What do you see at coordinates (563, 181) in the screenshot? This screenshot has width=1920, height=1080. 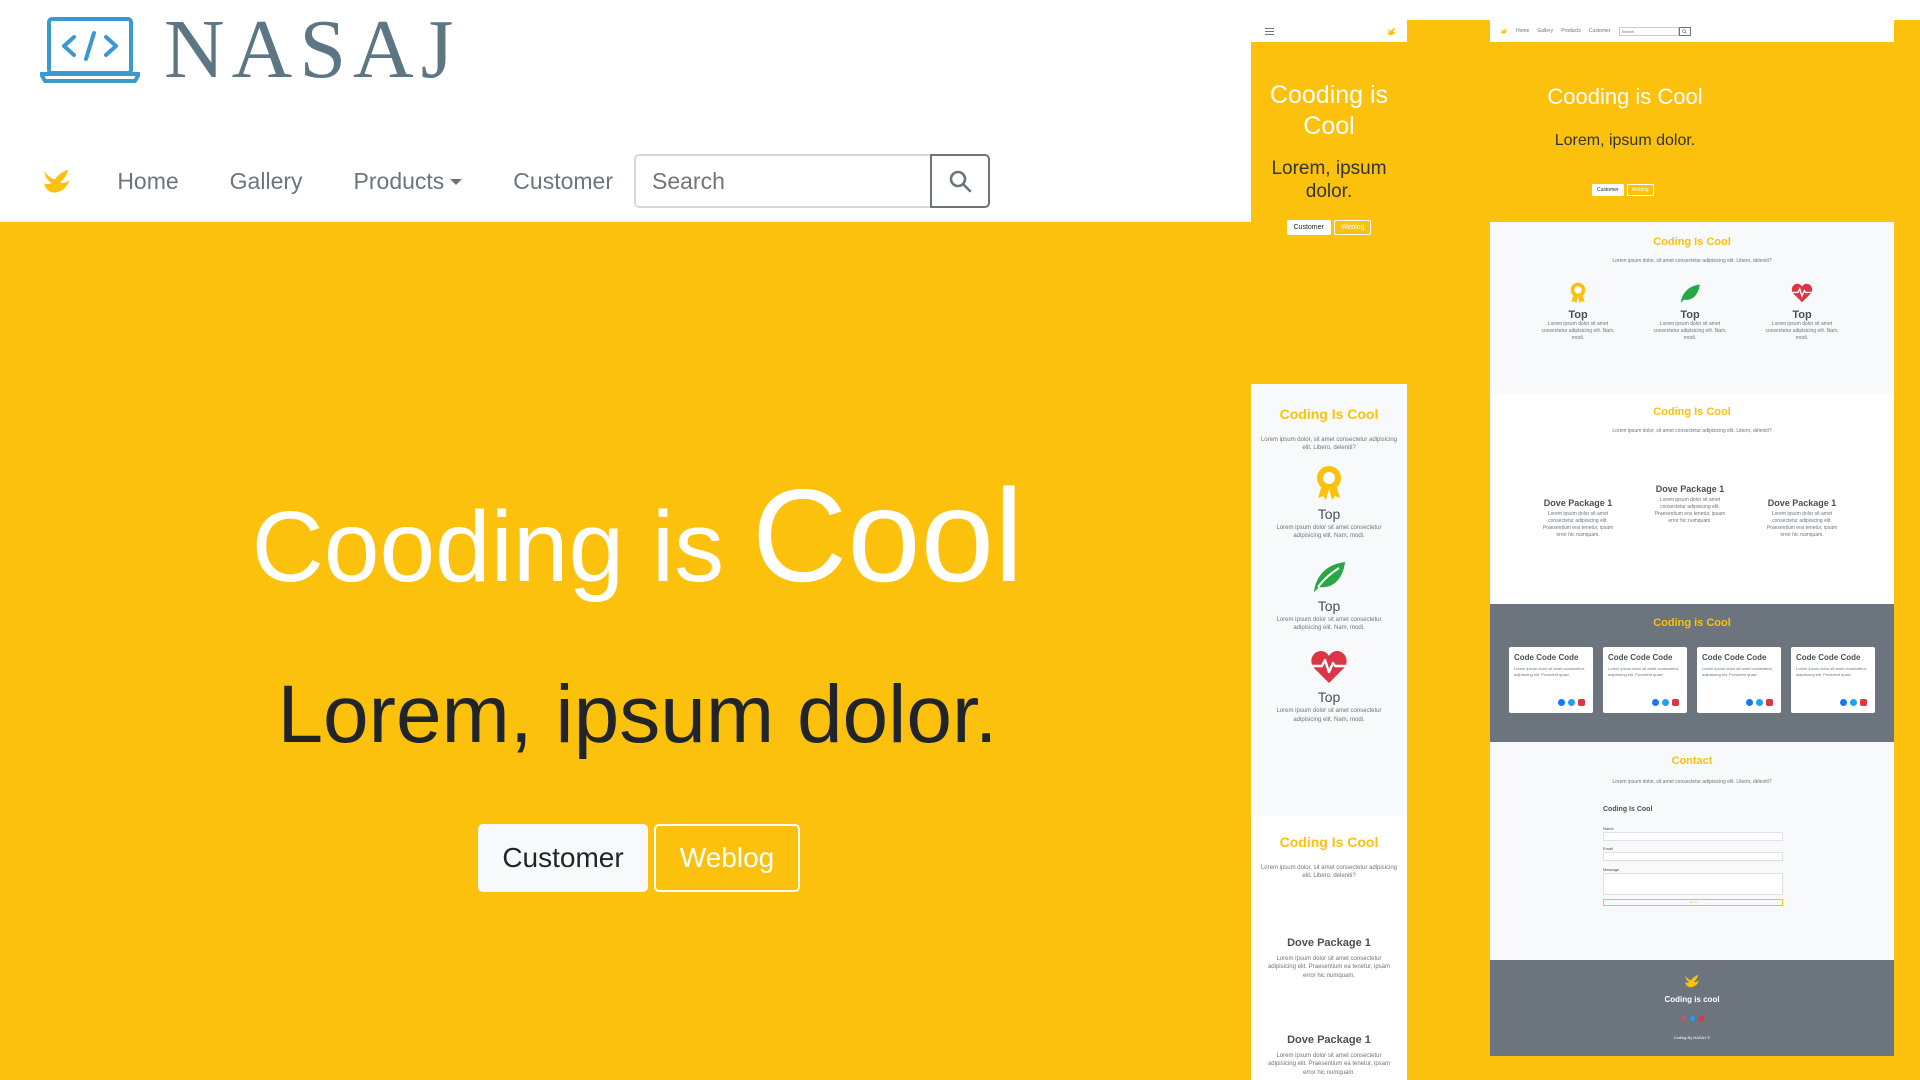 I see `nav-customer: Customer` at bounding box center [563, 181].